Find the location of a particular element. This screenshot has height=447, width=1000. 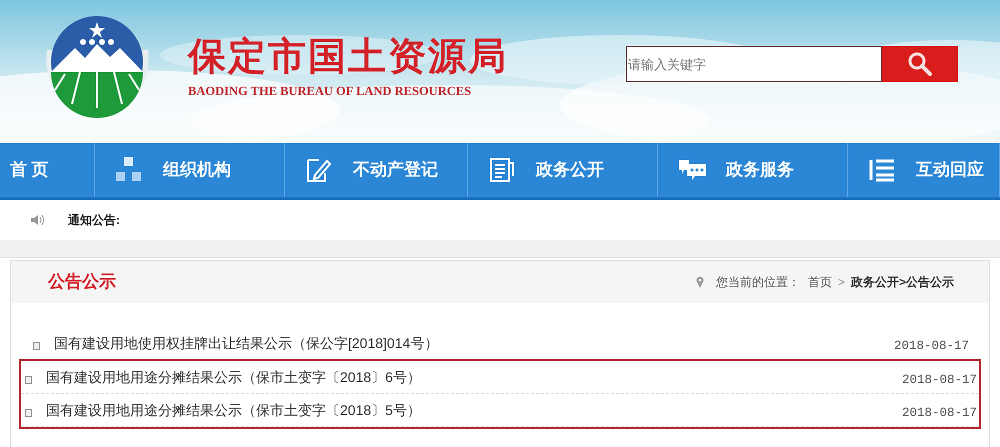

nav-item: 首 页 is located at coordinates (47, 170).